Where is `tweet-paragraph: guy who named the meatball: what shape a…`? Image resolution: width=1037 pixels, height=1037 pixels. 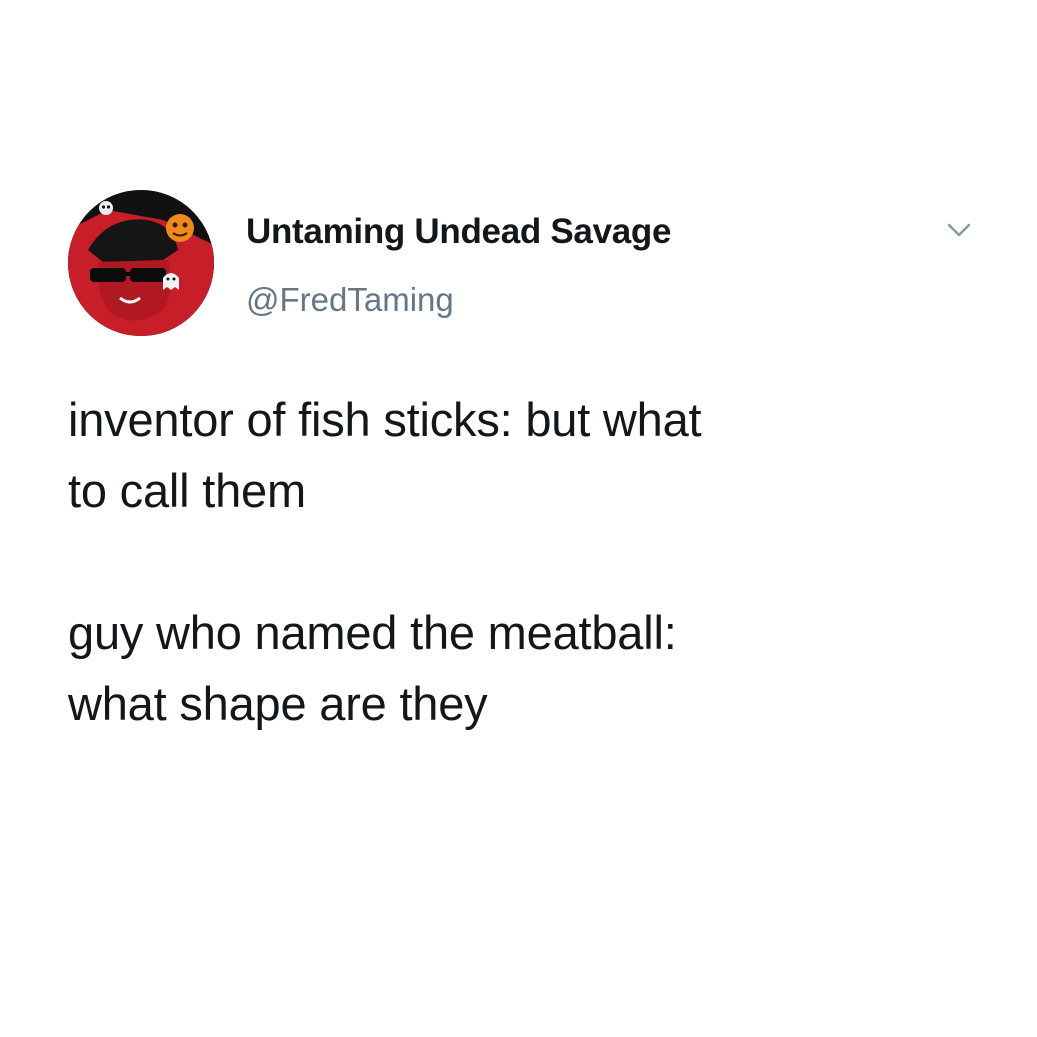
tweet-paragraph: guy who named the meatball: what shape a… is located at coordinates (372, 668).